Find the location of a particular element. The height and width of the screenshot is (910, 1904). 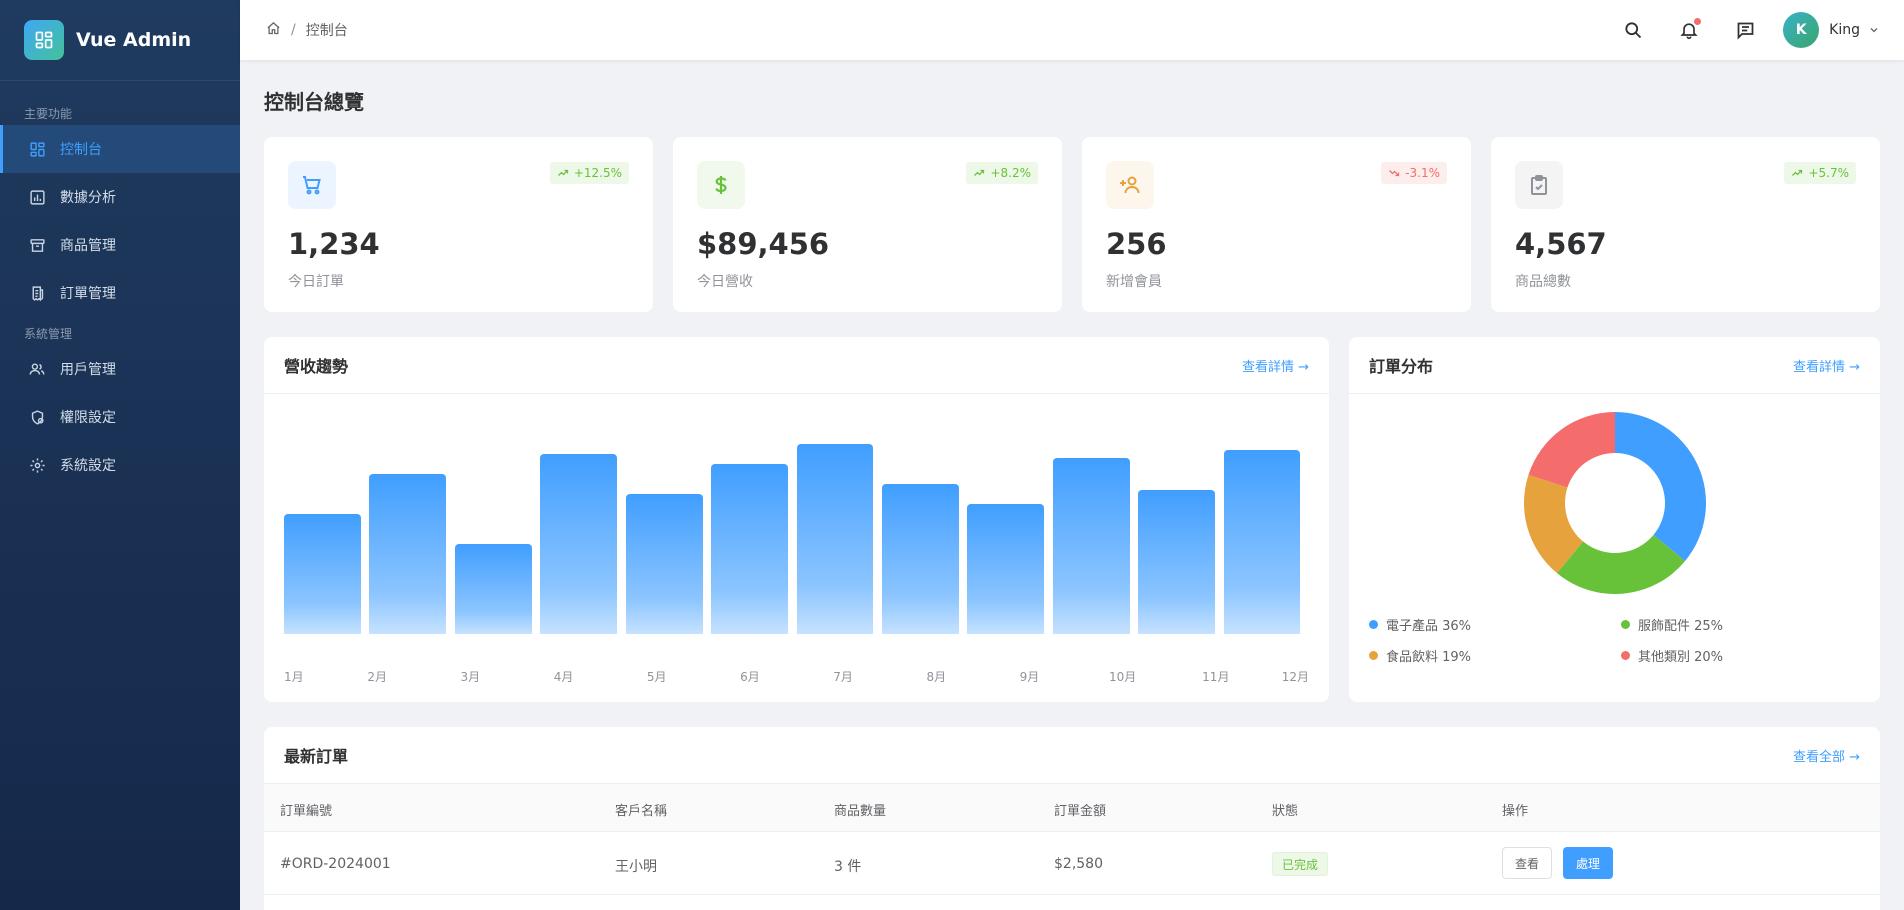

avatar: K is located at coordinates (1801, 30).